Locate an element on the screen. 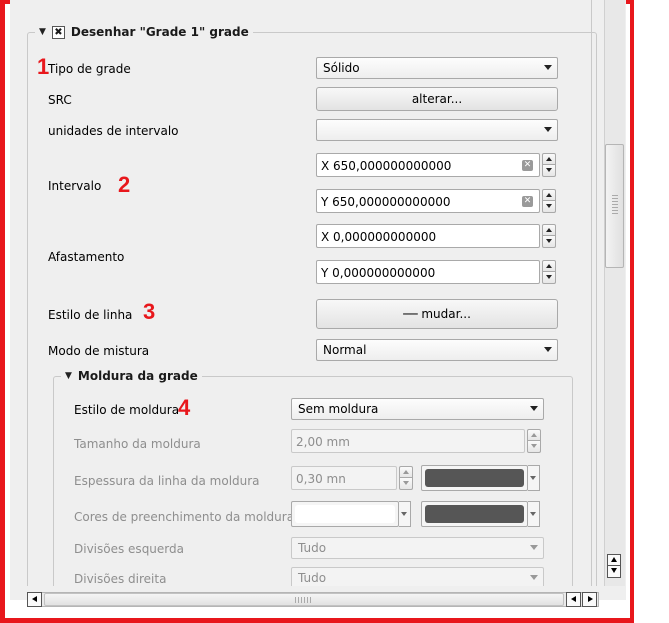  offset-y-field: Y 0,000000000000 is located at coordinates (428, 272).